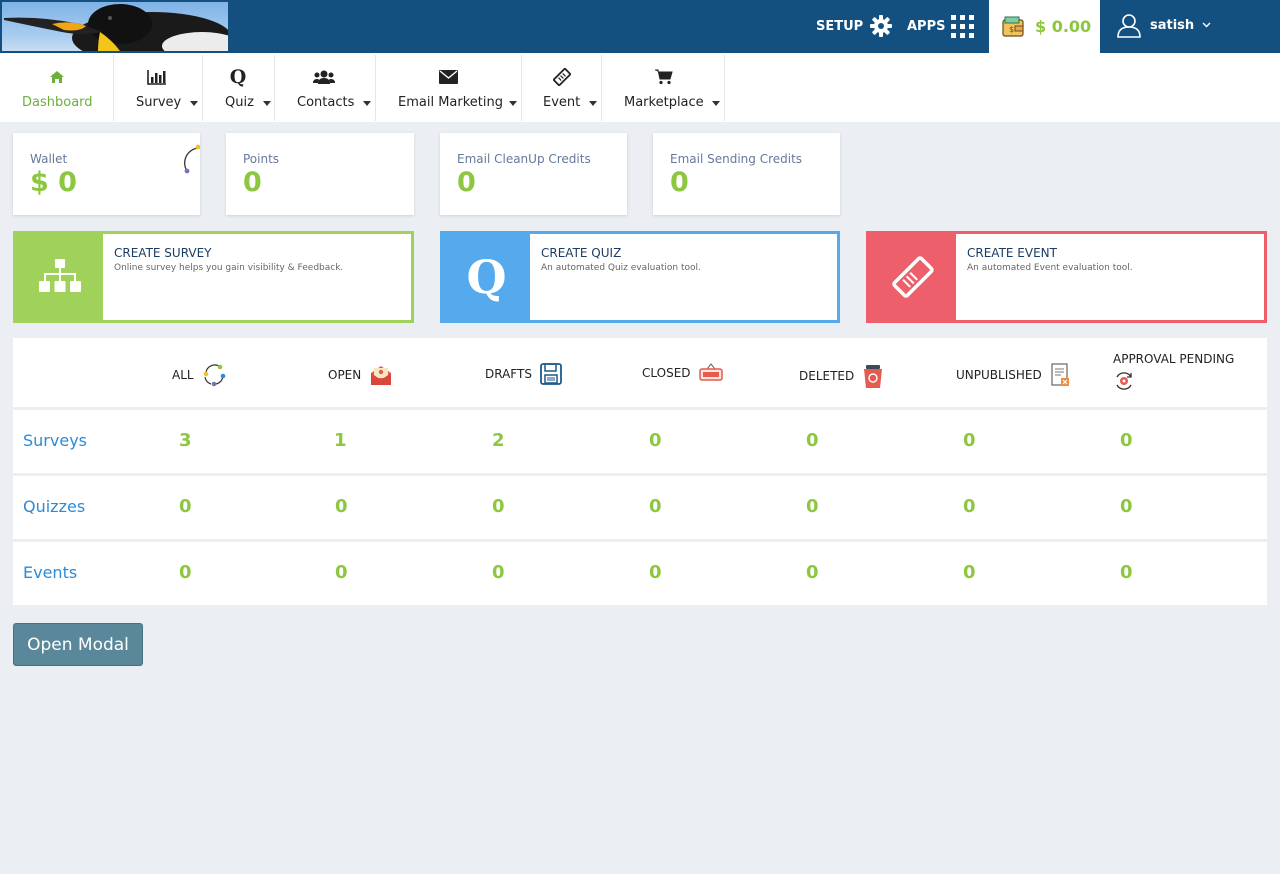  I want to click on email-cleanup-credits-value: 0, so click(466, 182).